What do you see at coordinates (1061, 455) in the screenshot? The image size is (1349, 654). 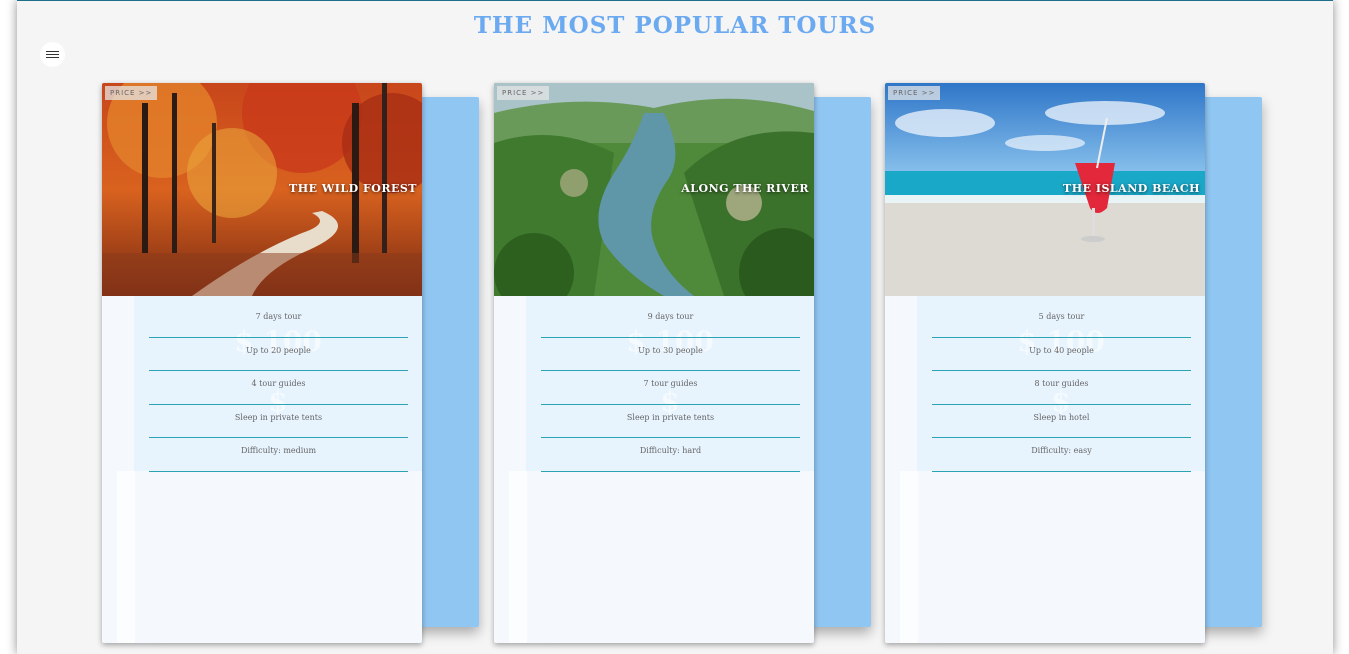 I see `list-item: Difficulty: easy` at bounding box center [1061, 455].